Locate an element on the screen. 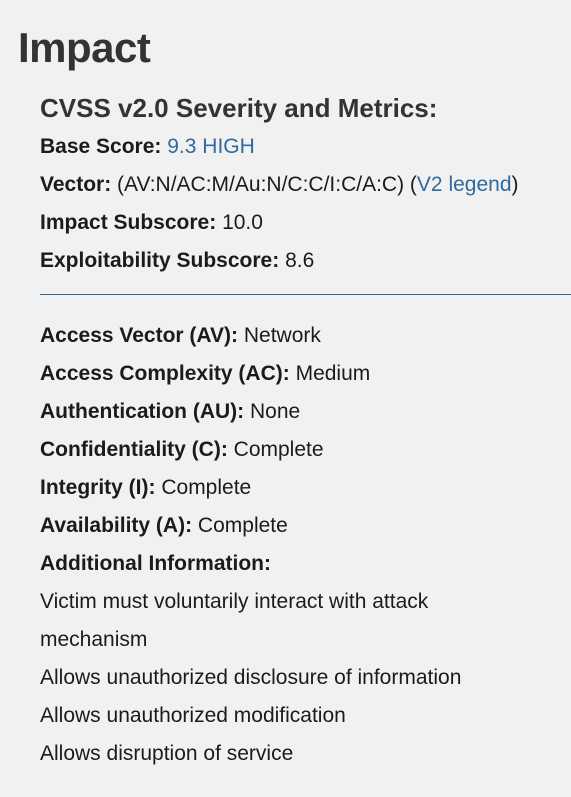  exploitability-subscore-value: 8.6 is located at coordinates (300, 260).